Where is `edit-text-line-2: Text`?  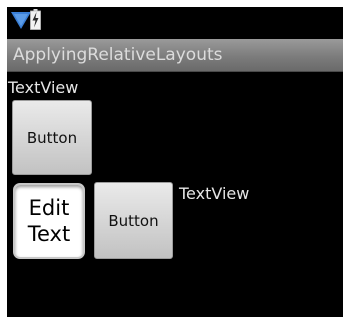
edit-text-line-2: Text is located at coordinates (49, 234).